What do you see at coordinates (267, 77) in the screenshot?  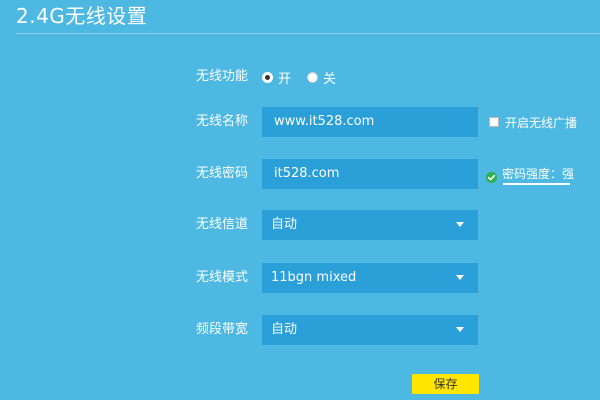 I see `radio-on-icon` at bounding box center [267, 77].